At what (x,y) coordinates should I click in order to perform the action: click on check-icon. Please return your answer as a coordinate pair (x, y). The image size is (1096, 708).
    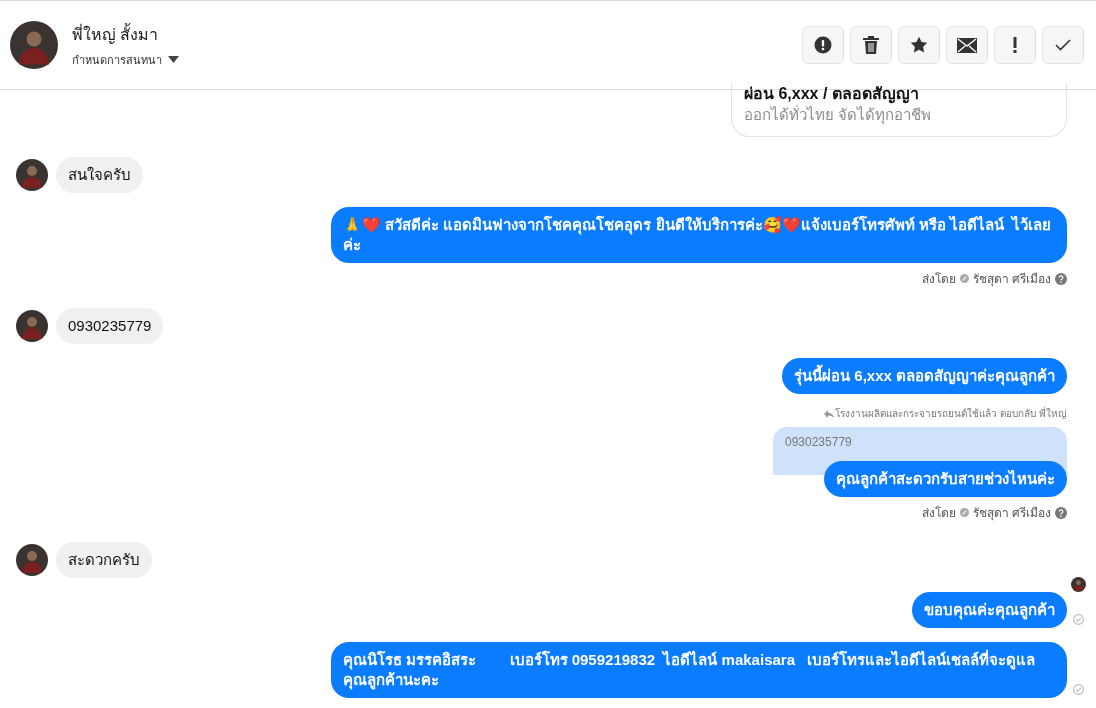
    Looking at the image, I should click on (1063, 45).